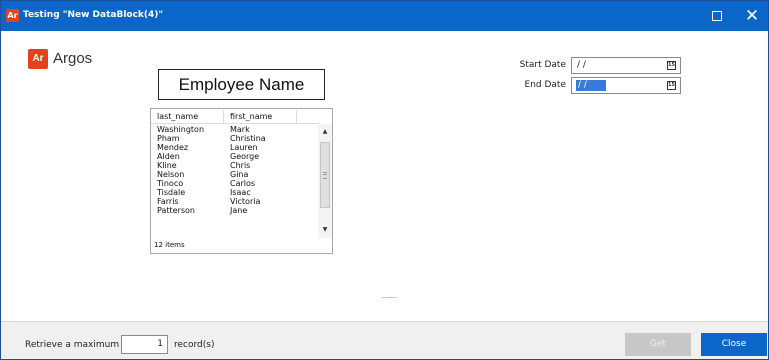 The image size is (769, 360). I want to click on end-date-value: / /, so click(591, 85).